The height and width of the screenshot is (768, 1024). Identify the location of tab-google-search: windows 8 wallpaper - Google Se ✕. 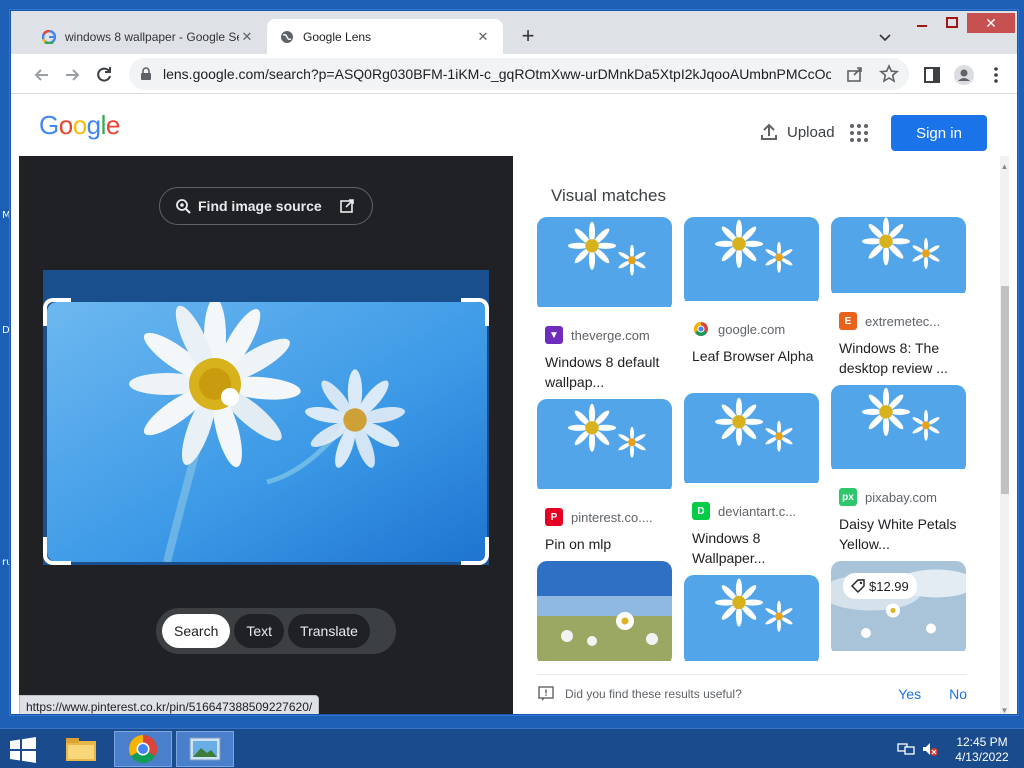
(148, 36).